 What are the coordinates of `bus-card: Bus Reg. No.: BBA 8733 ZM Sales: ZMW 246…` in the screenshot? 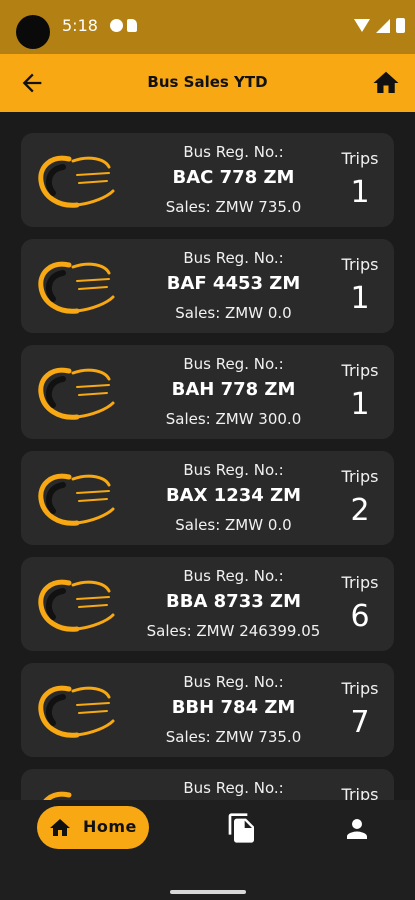 It's located at (207, 604).